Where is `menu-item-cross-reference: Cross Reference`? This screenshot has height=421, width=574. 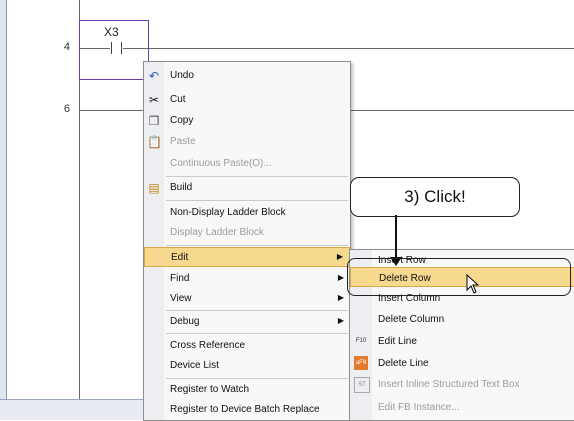
menu-item-cross-reference: Cross Reference is located at coordinates (247, 346).